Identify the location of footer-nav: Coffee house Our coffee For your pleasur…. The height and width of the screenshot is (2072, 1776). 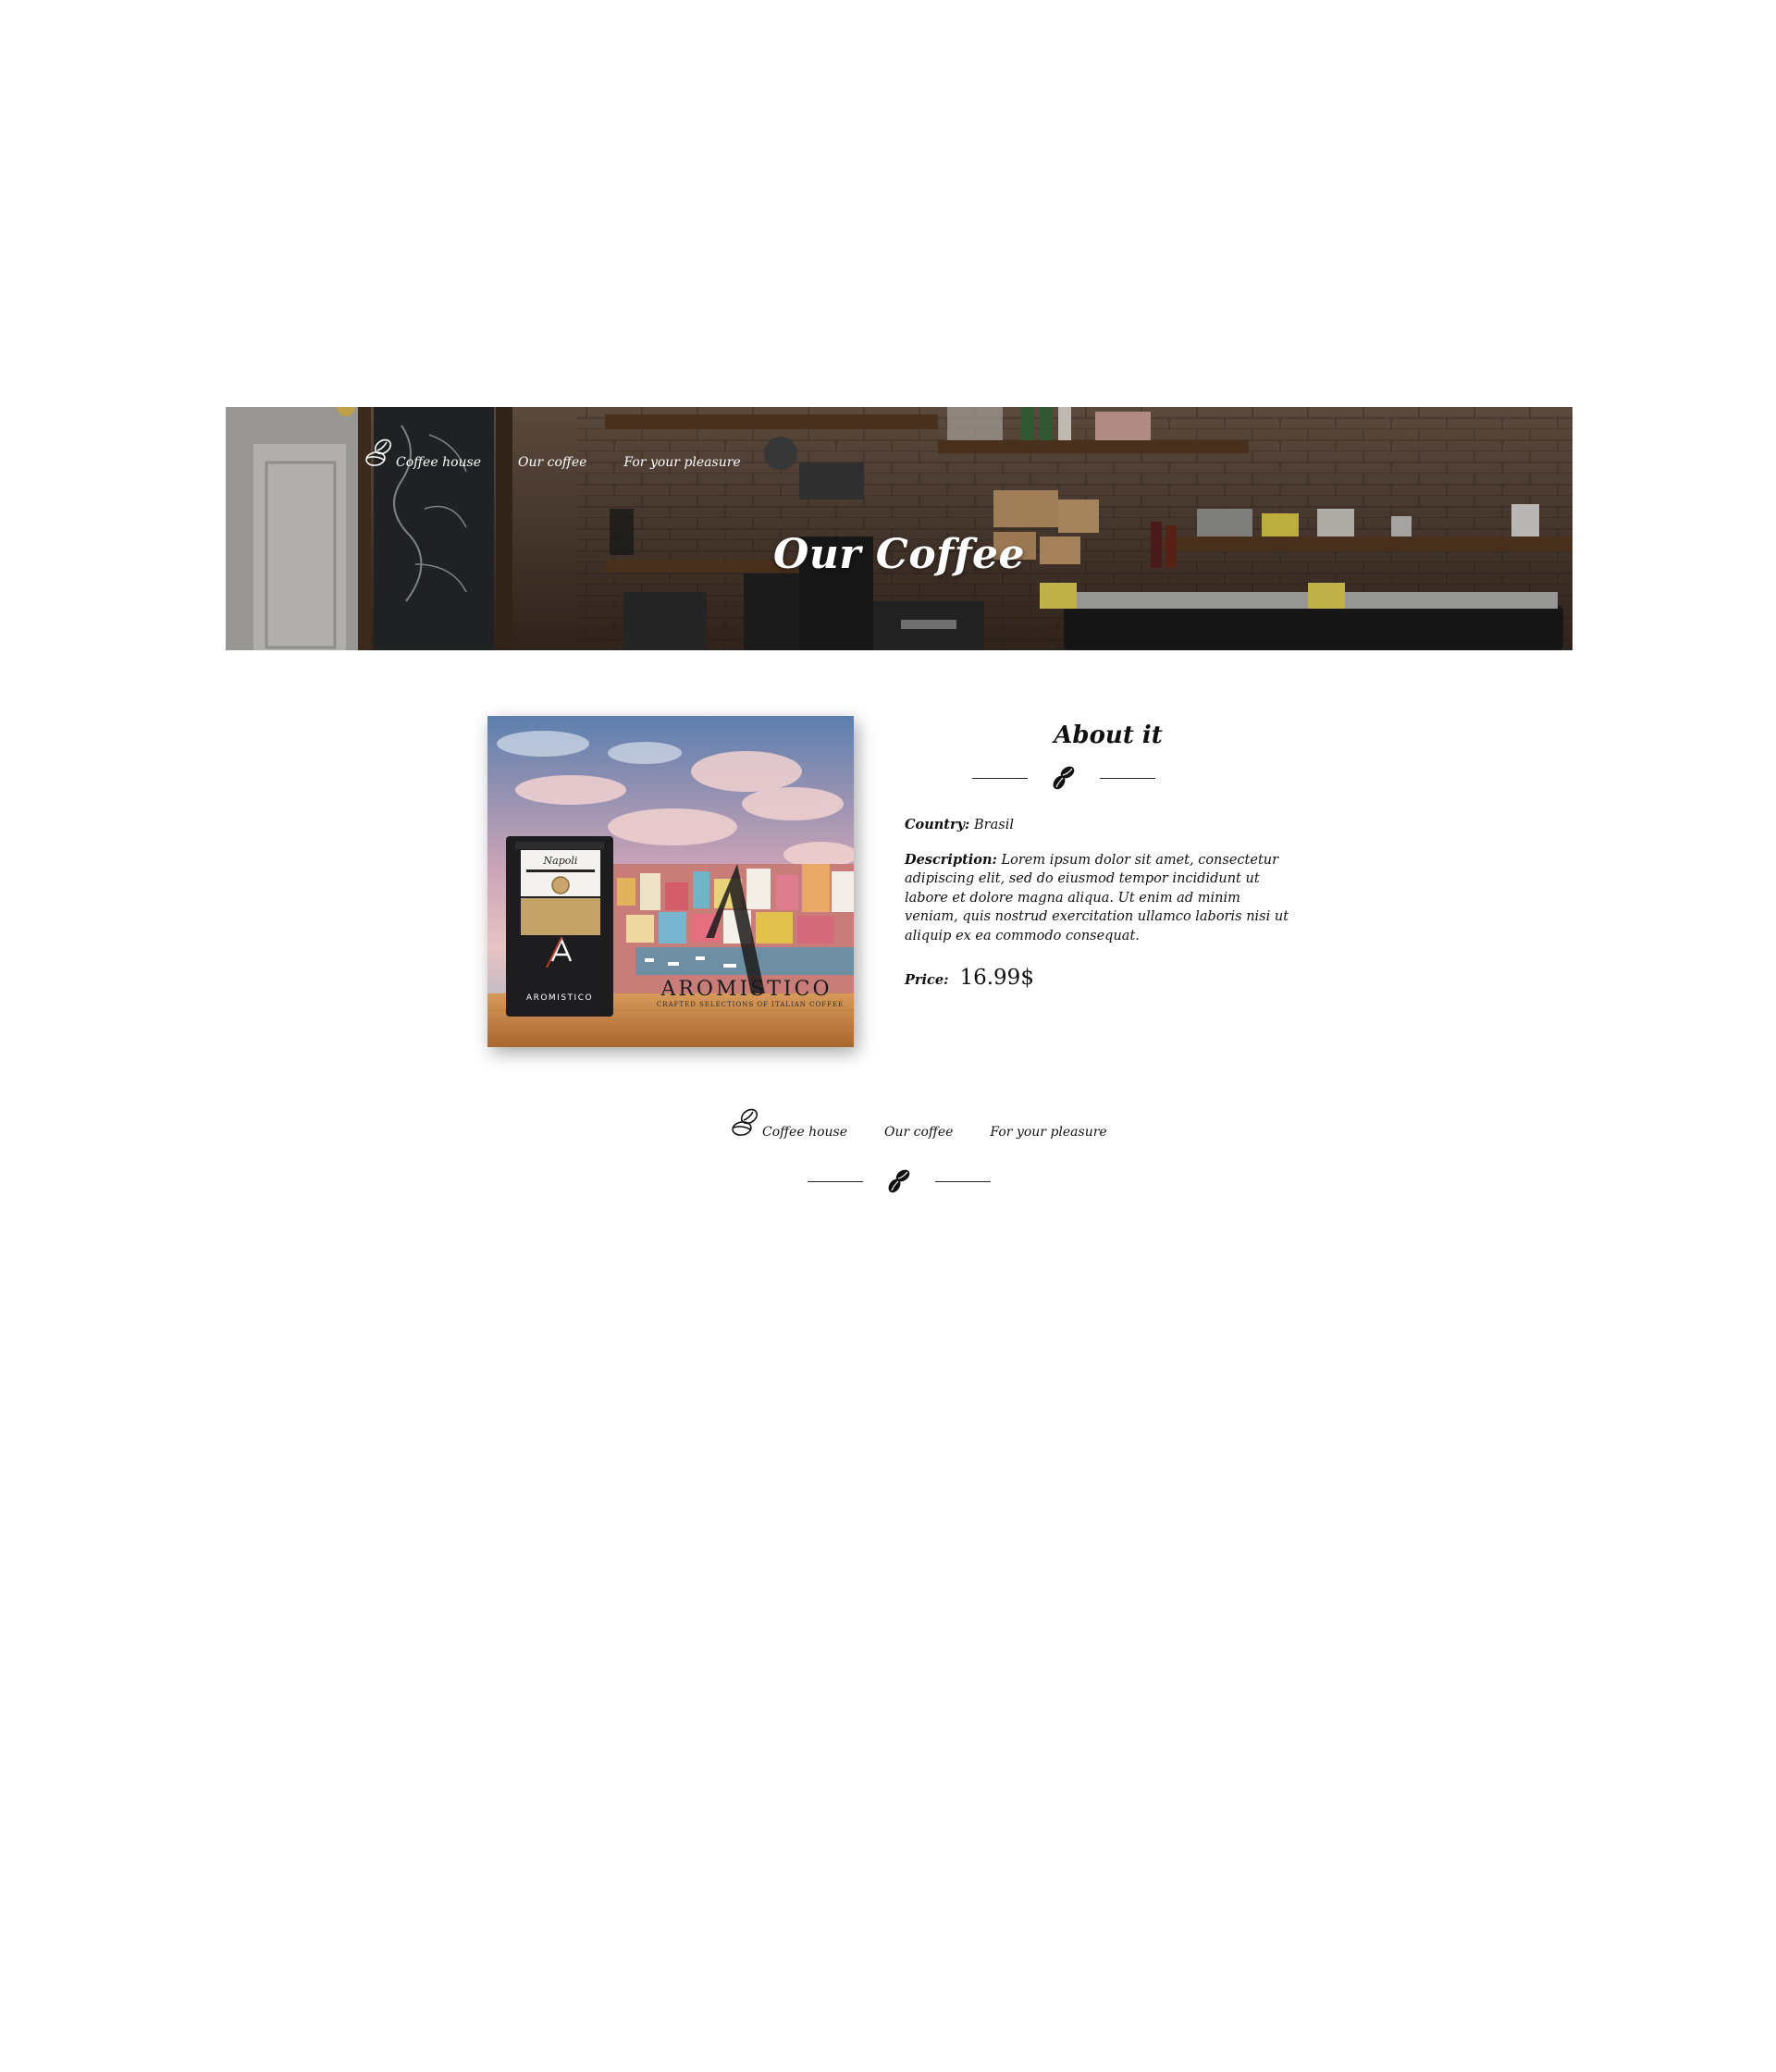
(938, 1121).